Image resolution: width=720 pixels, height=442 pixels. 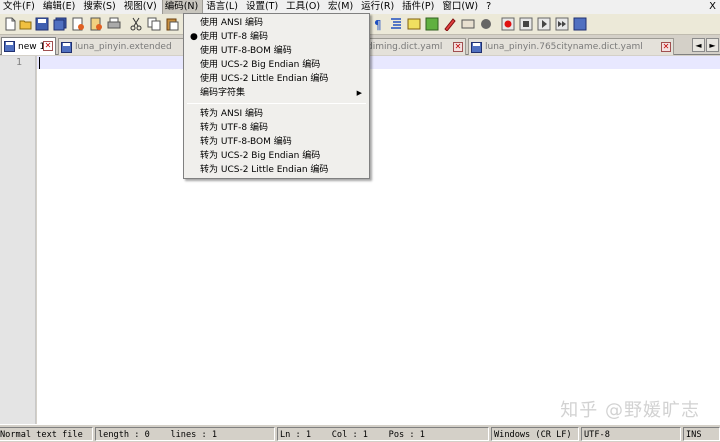 What do you see at coordinates (432, 24) in the screenshot?
I see `function-list-icon` at bounding box center [432, 24].